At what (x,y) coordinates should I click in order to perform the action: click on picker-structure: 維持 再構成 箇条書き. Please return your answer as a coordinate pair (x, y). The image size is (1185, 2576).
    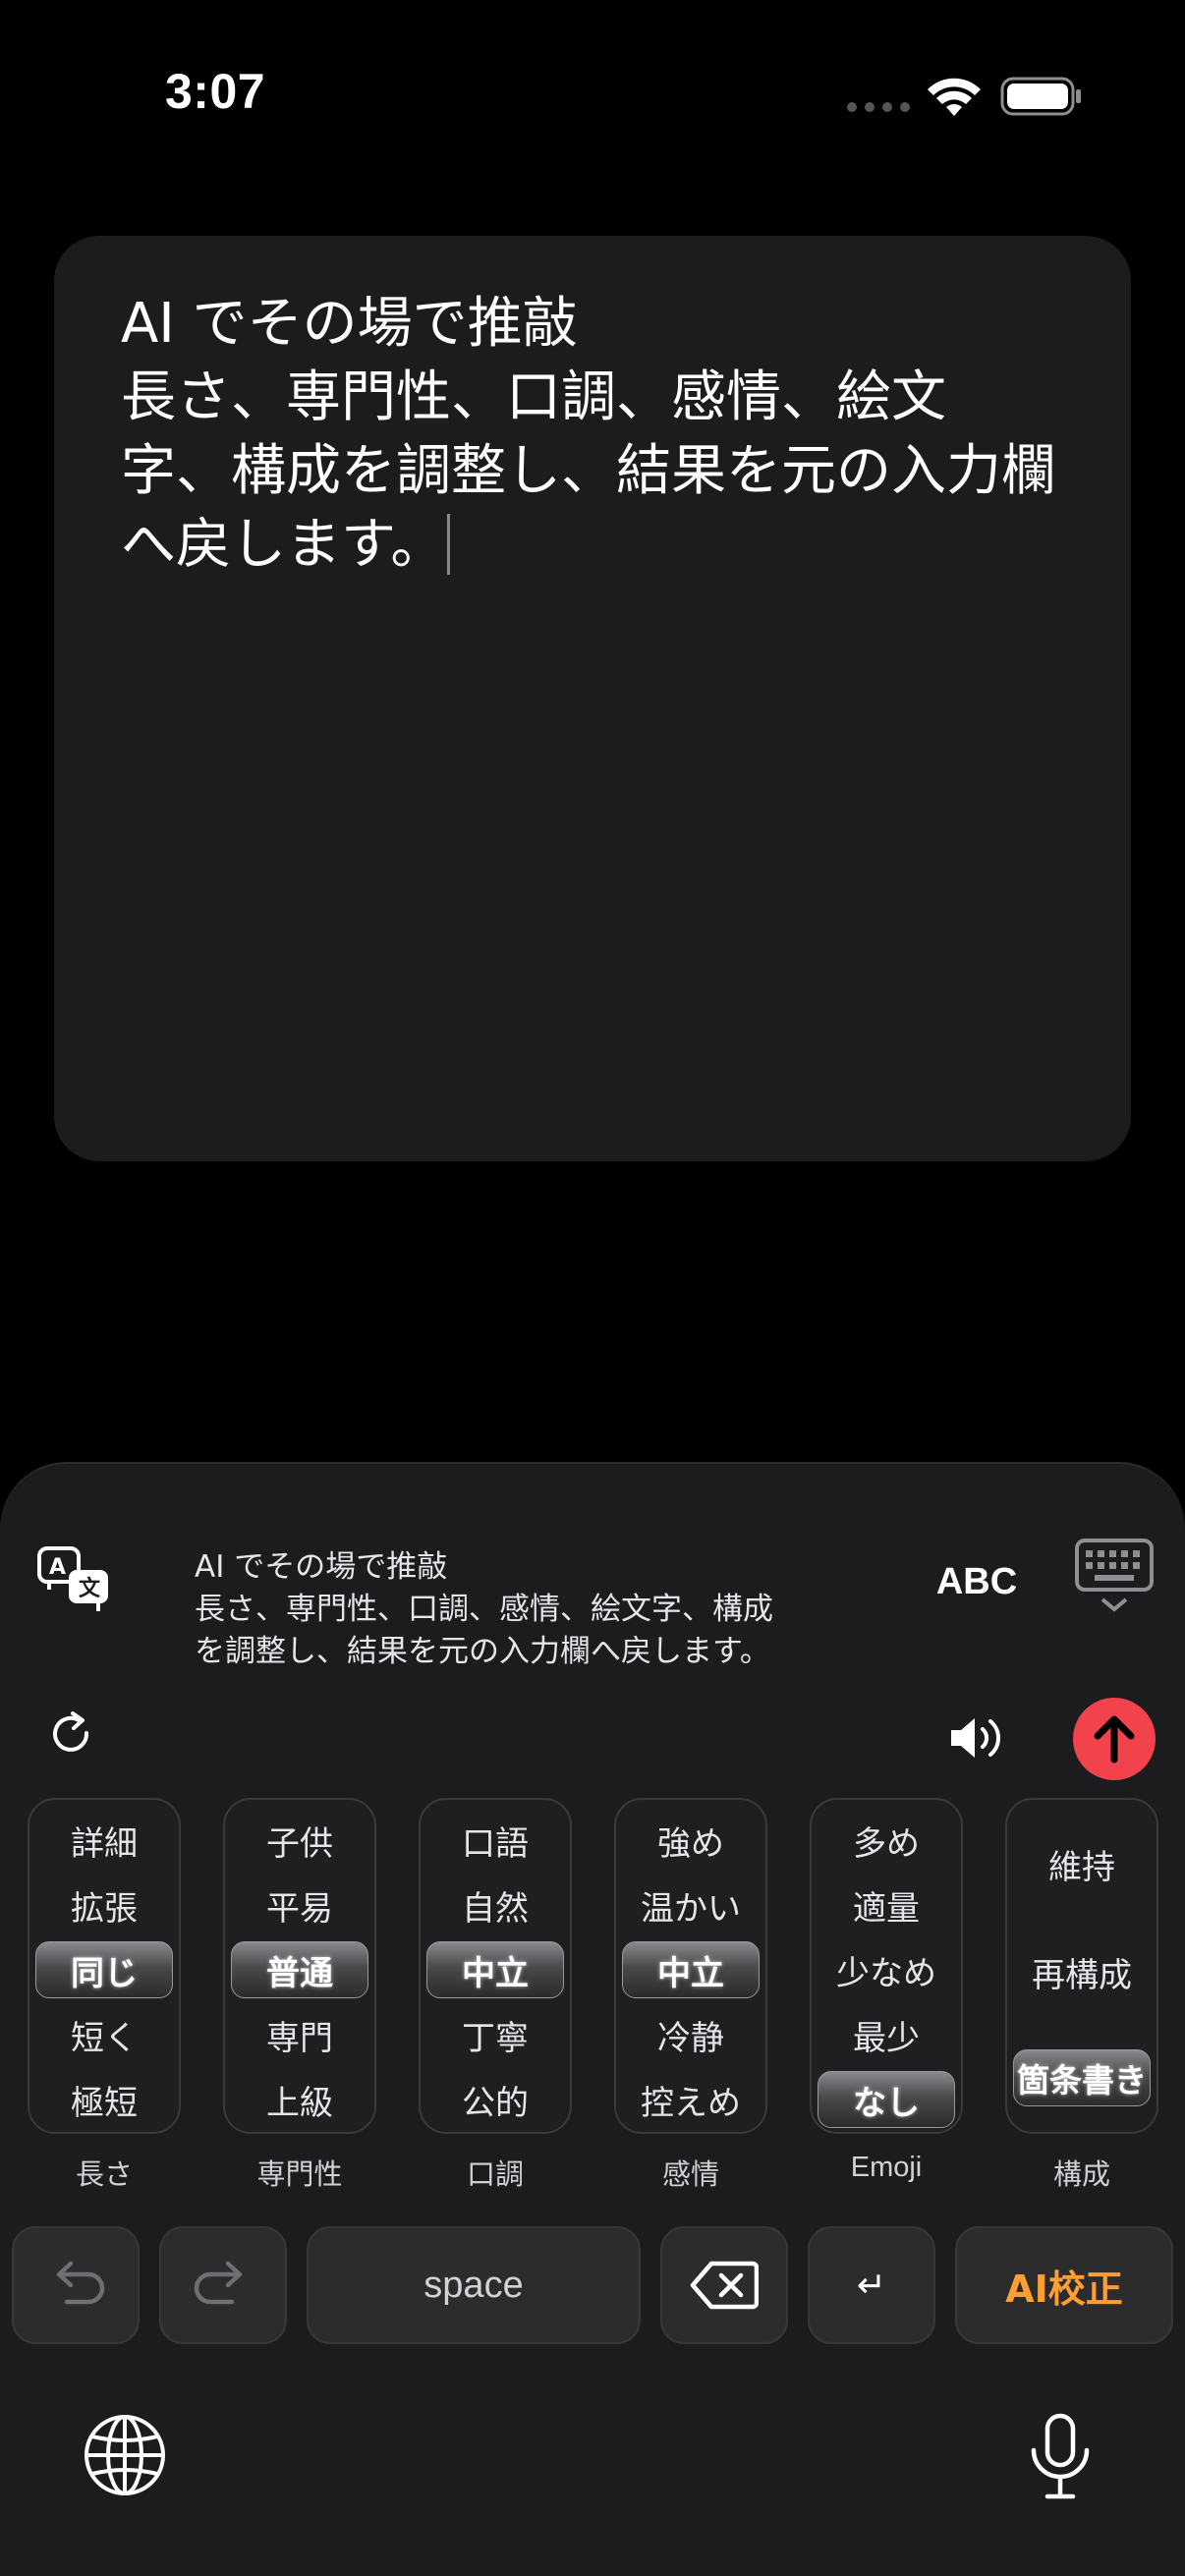
    Looking at the image, I should click on (1081, 1966).